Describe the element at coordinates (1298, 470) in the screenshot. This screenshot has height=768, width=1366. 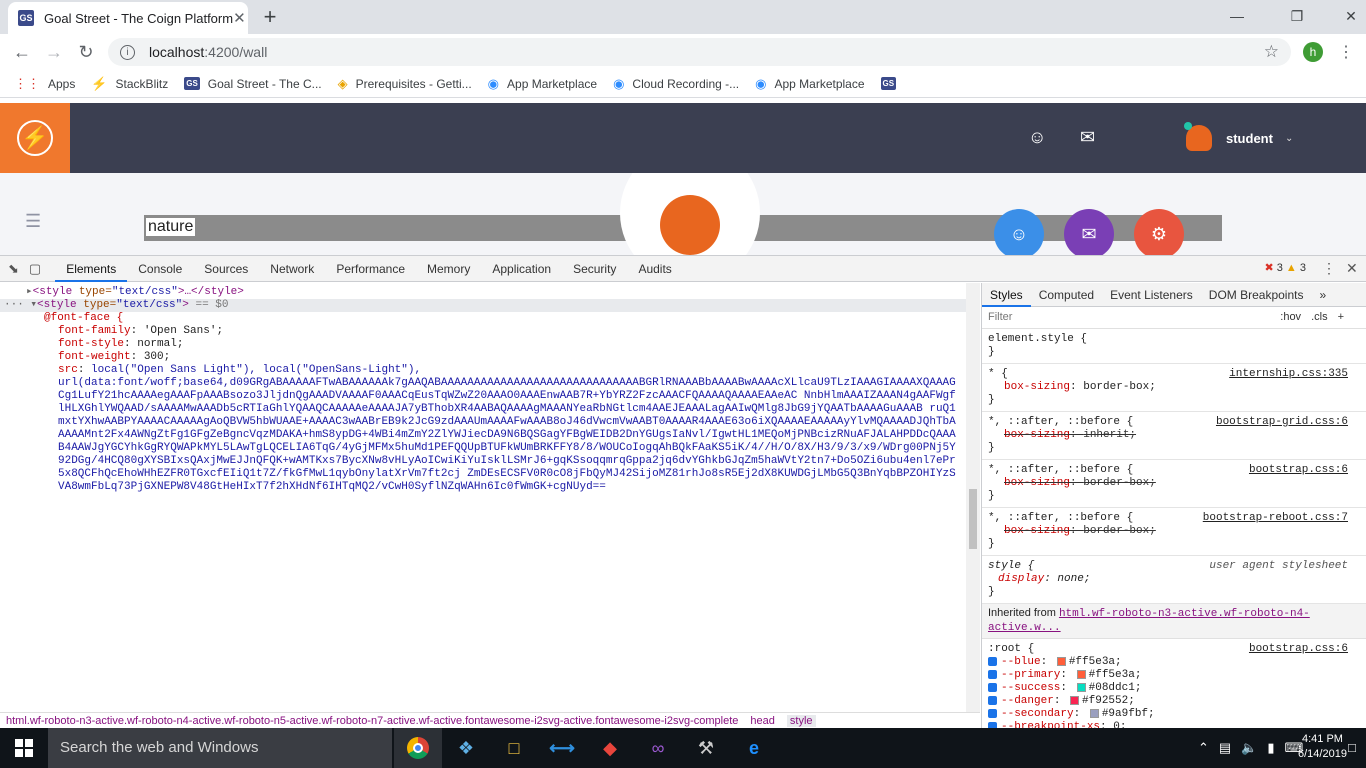
I see `rule-source-link: bootstrap.css:6` at that location.